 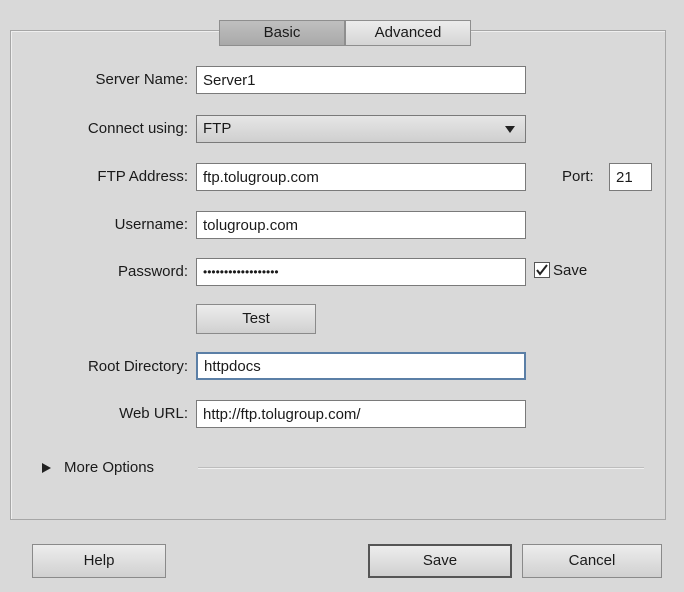 I want to click on save-password-checkbox, so click(x=542, y=270).